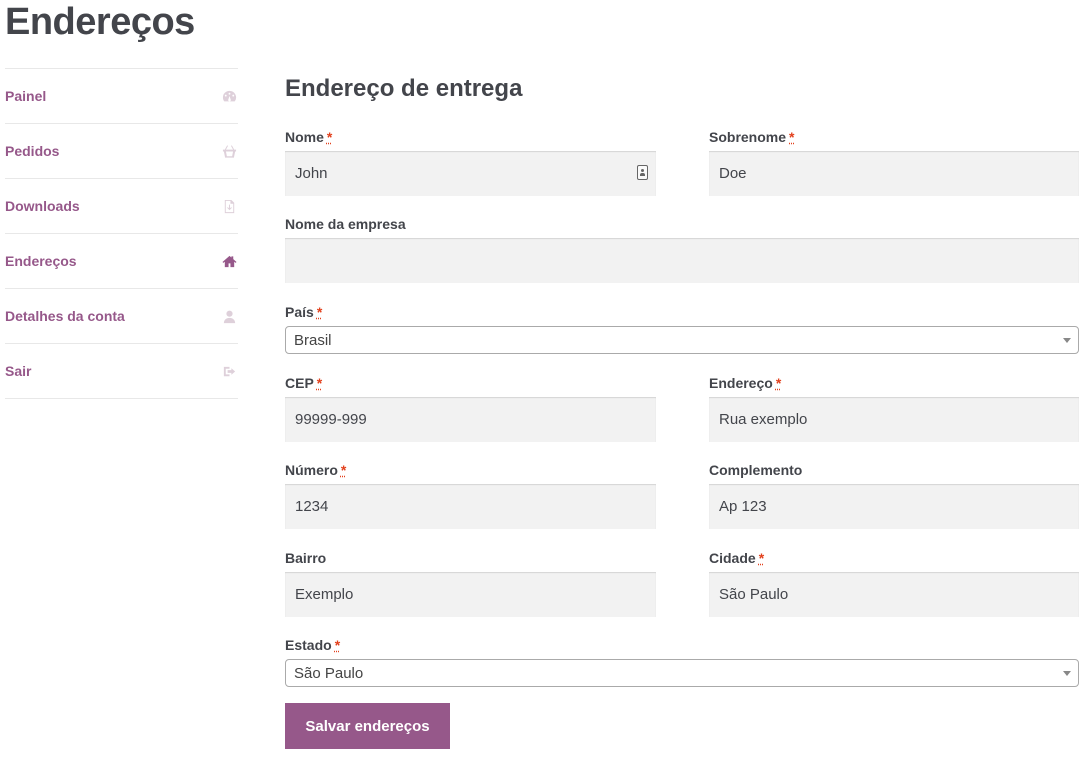  I want to click on postcode-value: 99999-999, so click(331, 419).